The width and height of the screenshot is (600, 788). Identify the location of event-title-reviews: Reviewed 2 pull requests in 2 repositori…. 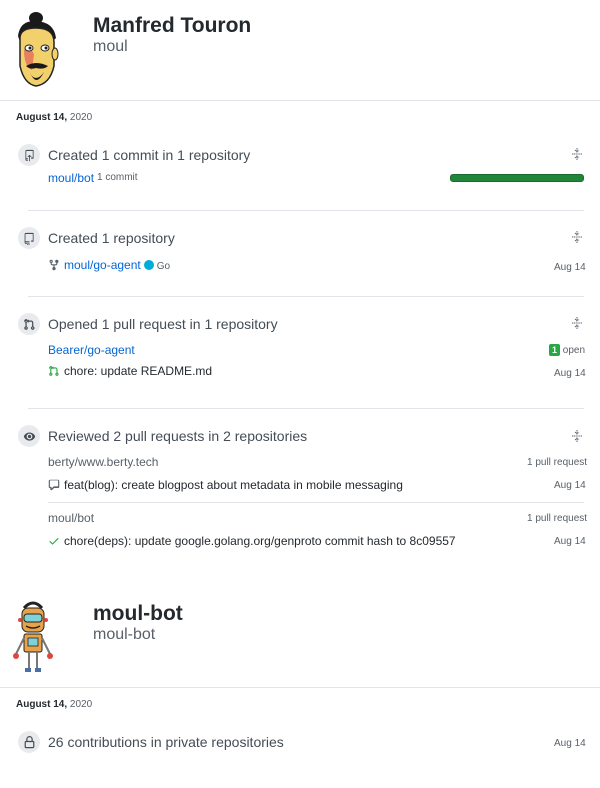
(177, 436).